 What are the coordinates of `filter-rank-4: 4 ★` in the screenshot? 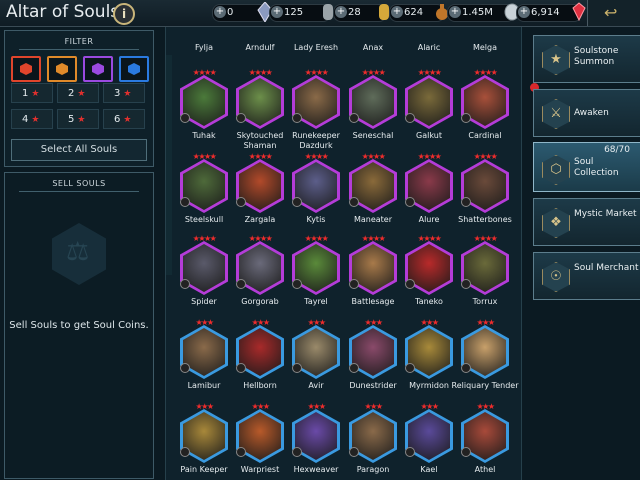 It's located at (32, 119).